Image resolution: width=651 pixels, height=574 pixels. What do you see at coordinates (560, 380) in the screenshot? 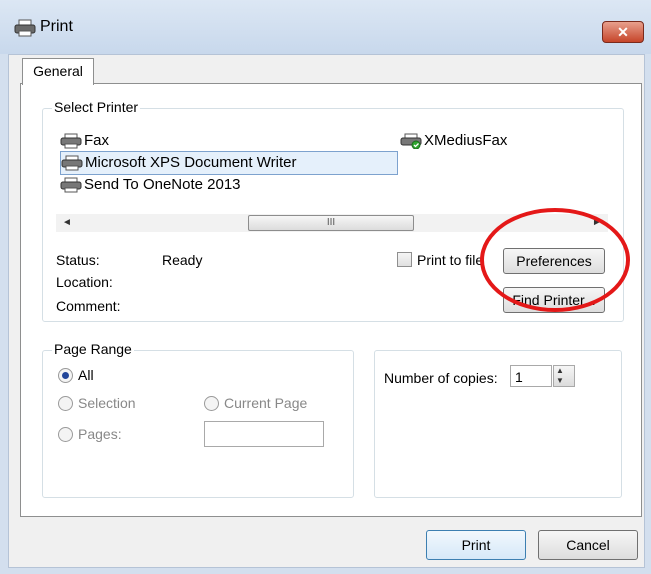
I see `spin-down-icon: ▼` at bounding box center [560, 380].